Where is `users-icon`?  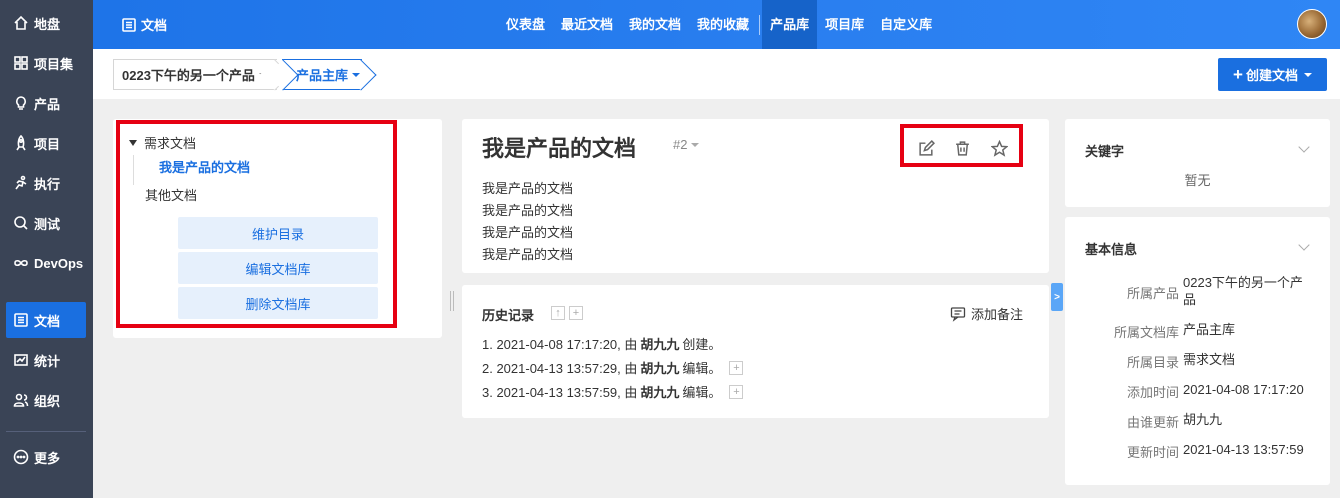 users-icon is located at coordinates (21, 400).